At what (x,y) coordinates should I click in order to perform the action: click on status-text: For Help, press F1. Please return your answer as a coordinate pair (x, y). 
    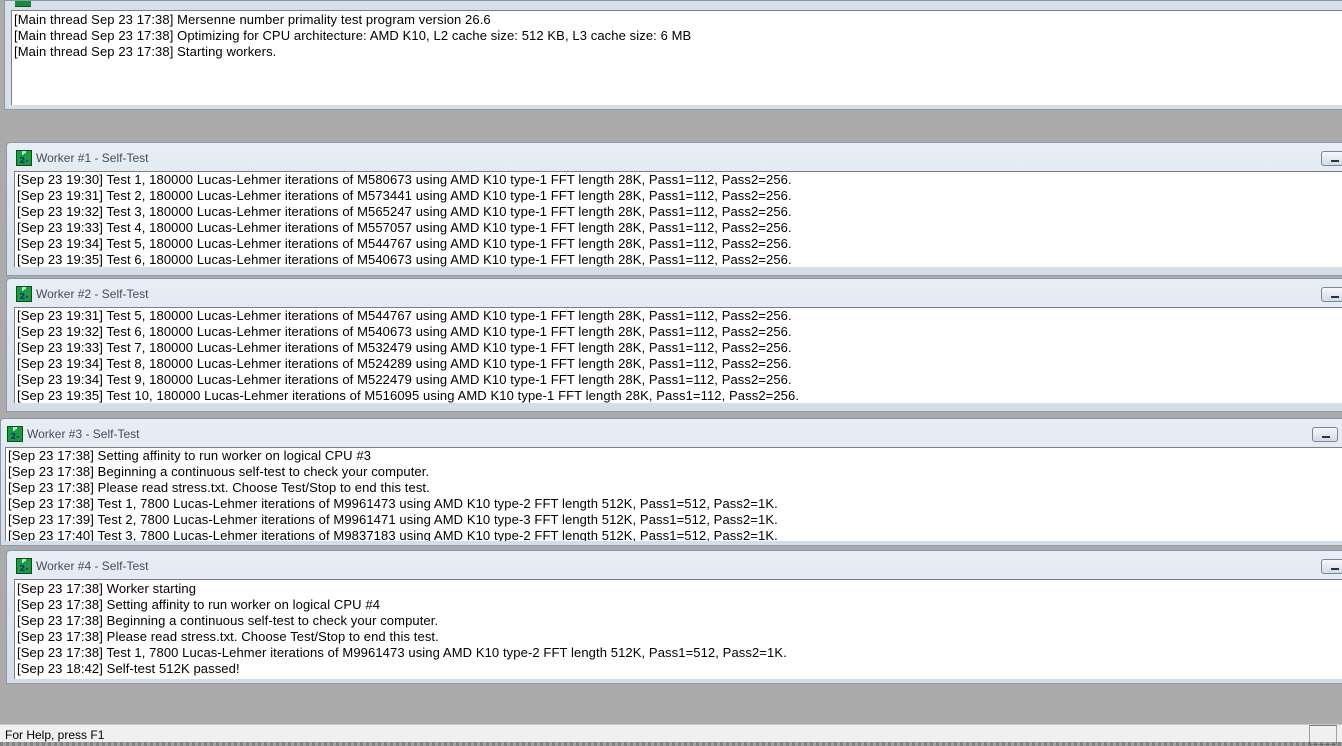
    Looking at the image, I should click on (55, 735).